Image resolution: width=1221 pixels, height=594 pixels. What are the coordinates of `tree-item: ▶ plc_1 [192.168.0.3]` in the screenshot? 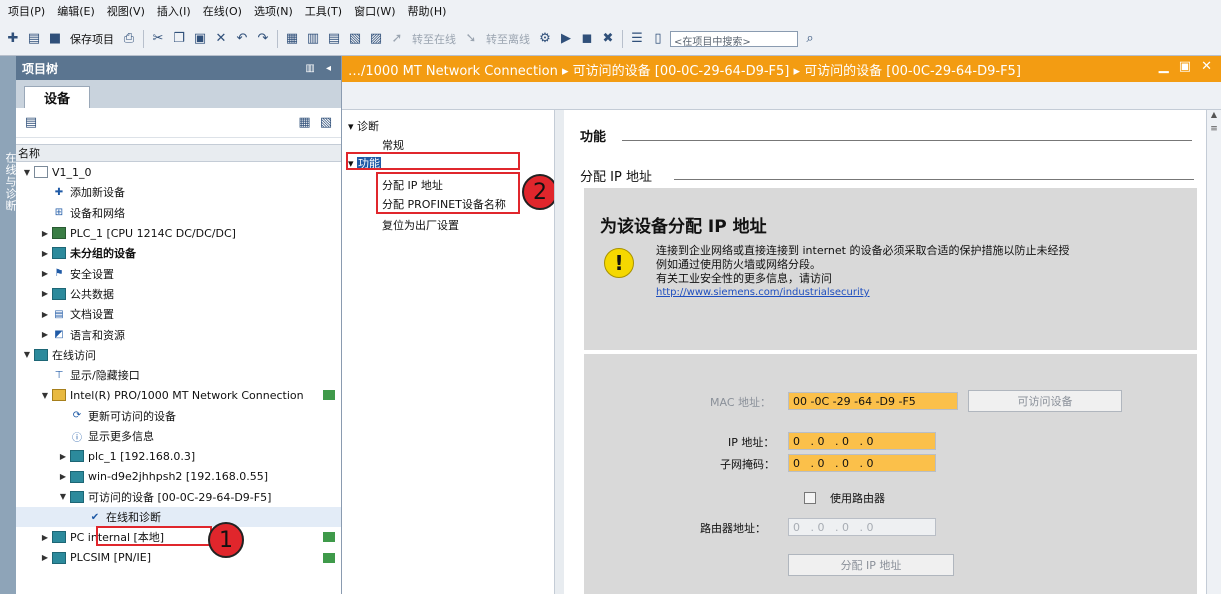 It's located at (178, 456).